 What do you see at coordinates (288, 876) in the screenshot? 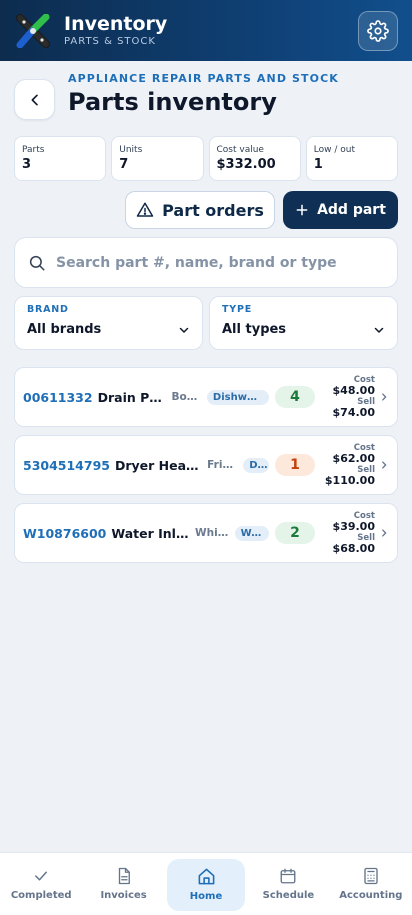
I see `calendar-icon` at bounding box center [288, 876].